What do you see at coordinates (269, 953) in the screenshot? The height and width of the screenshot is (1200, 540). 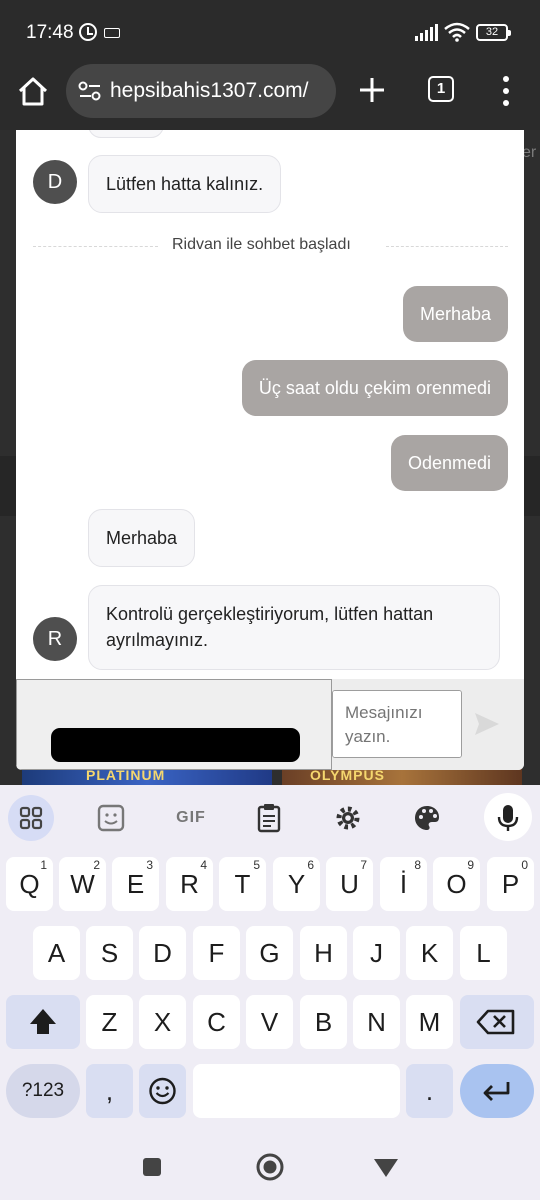 I see `key-g: G` at bounding box center [269, 953].